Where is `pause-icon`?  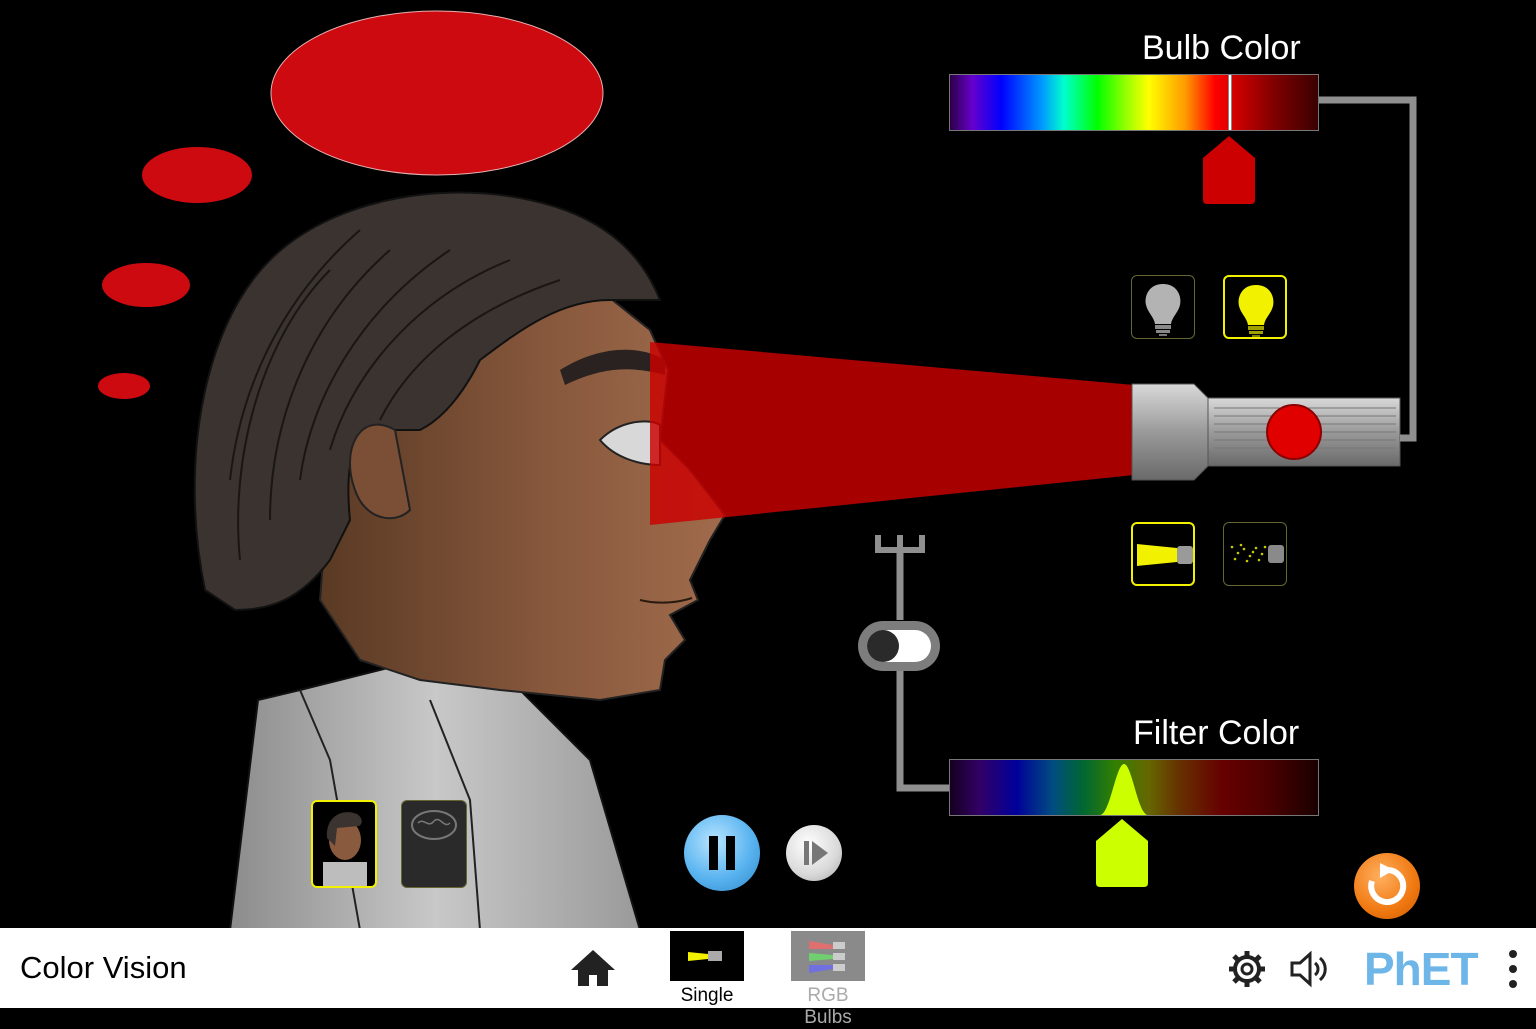 pause-icon is located at coordinates (722, 853).